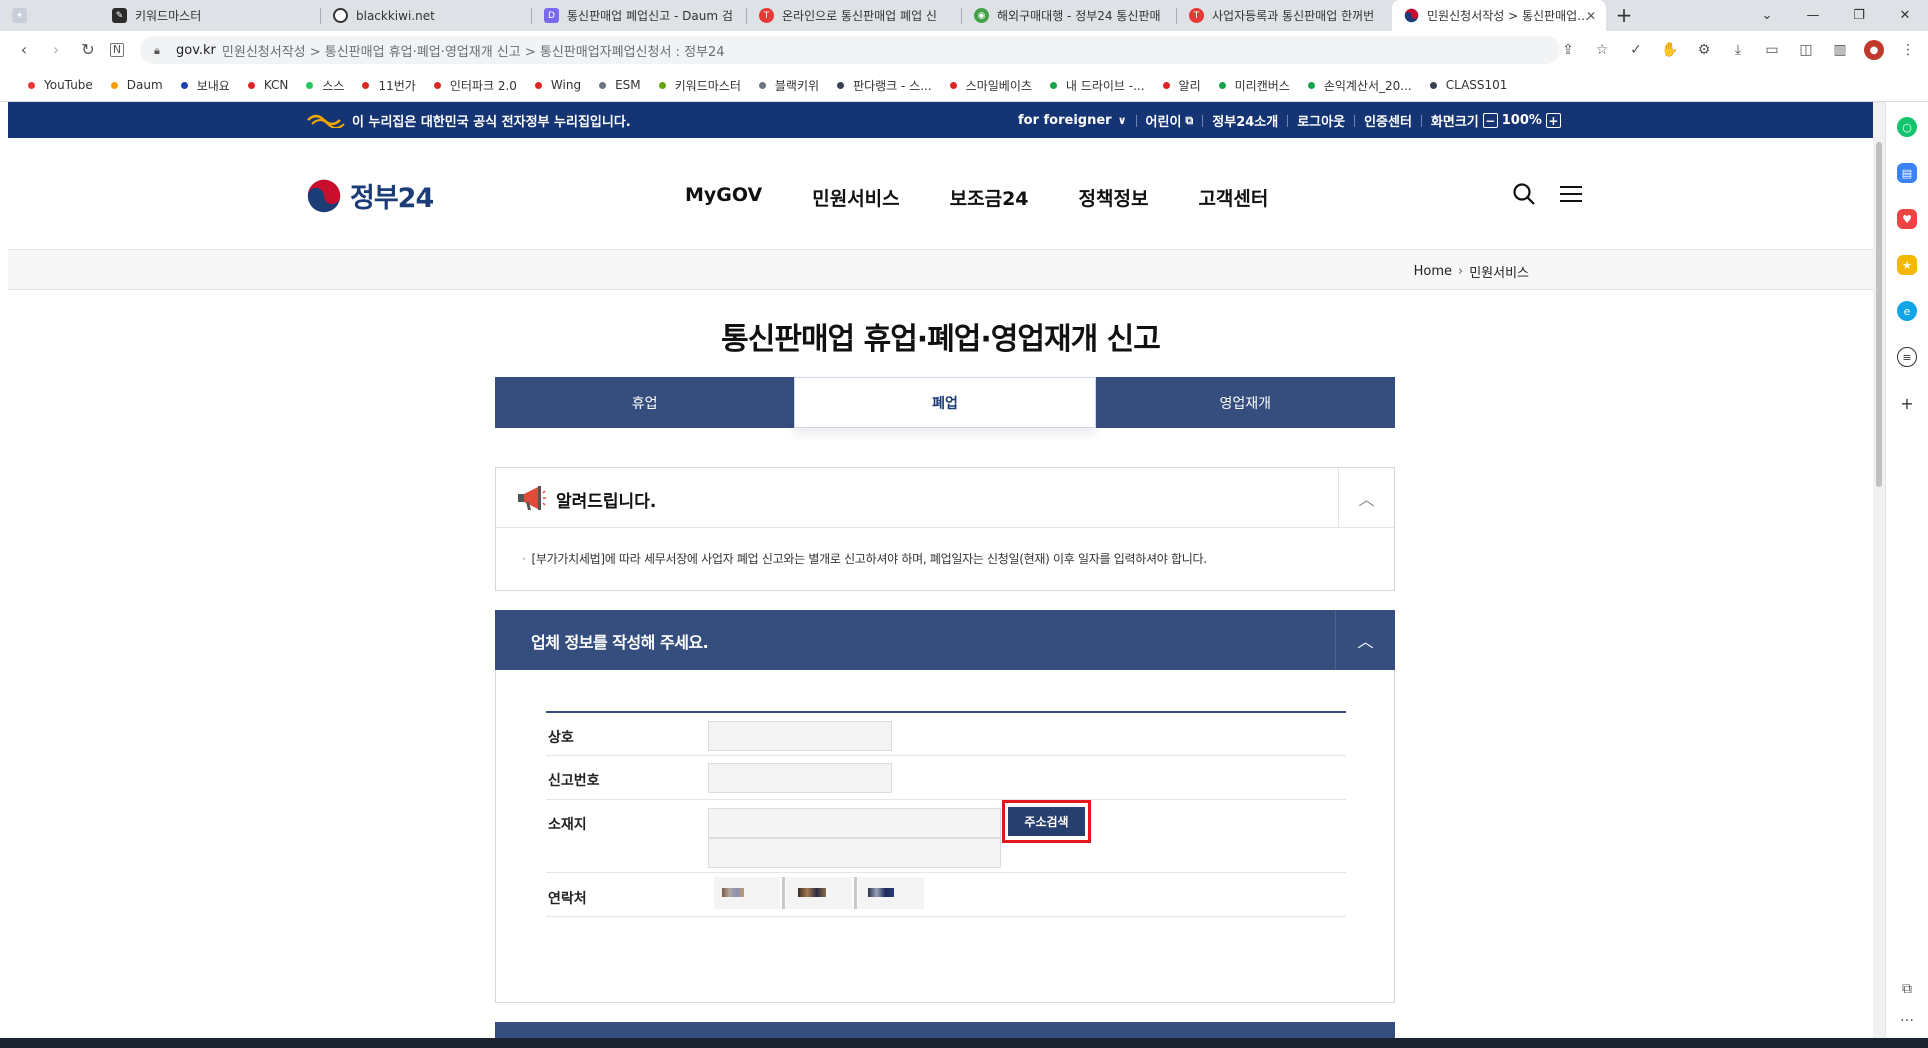  What do you see at coordinates (699, 85) in the screenshot?
I see `bookmark-item: 키워드마스터` at bounding box center [699, 85].